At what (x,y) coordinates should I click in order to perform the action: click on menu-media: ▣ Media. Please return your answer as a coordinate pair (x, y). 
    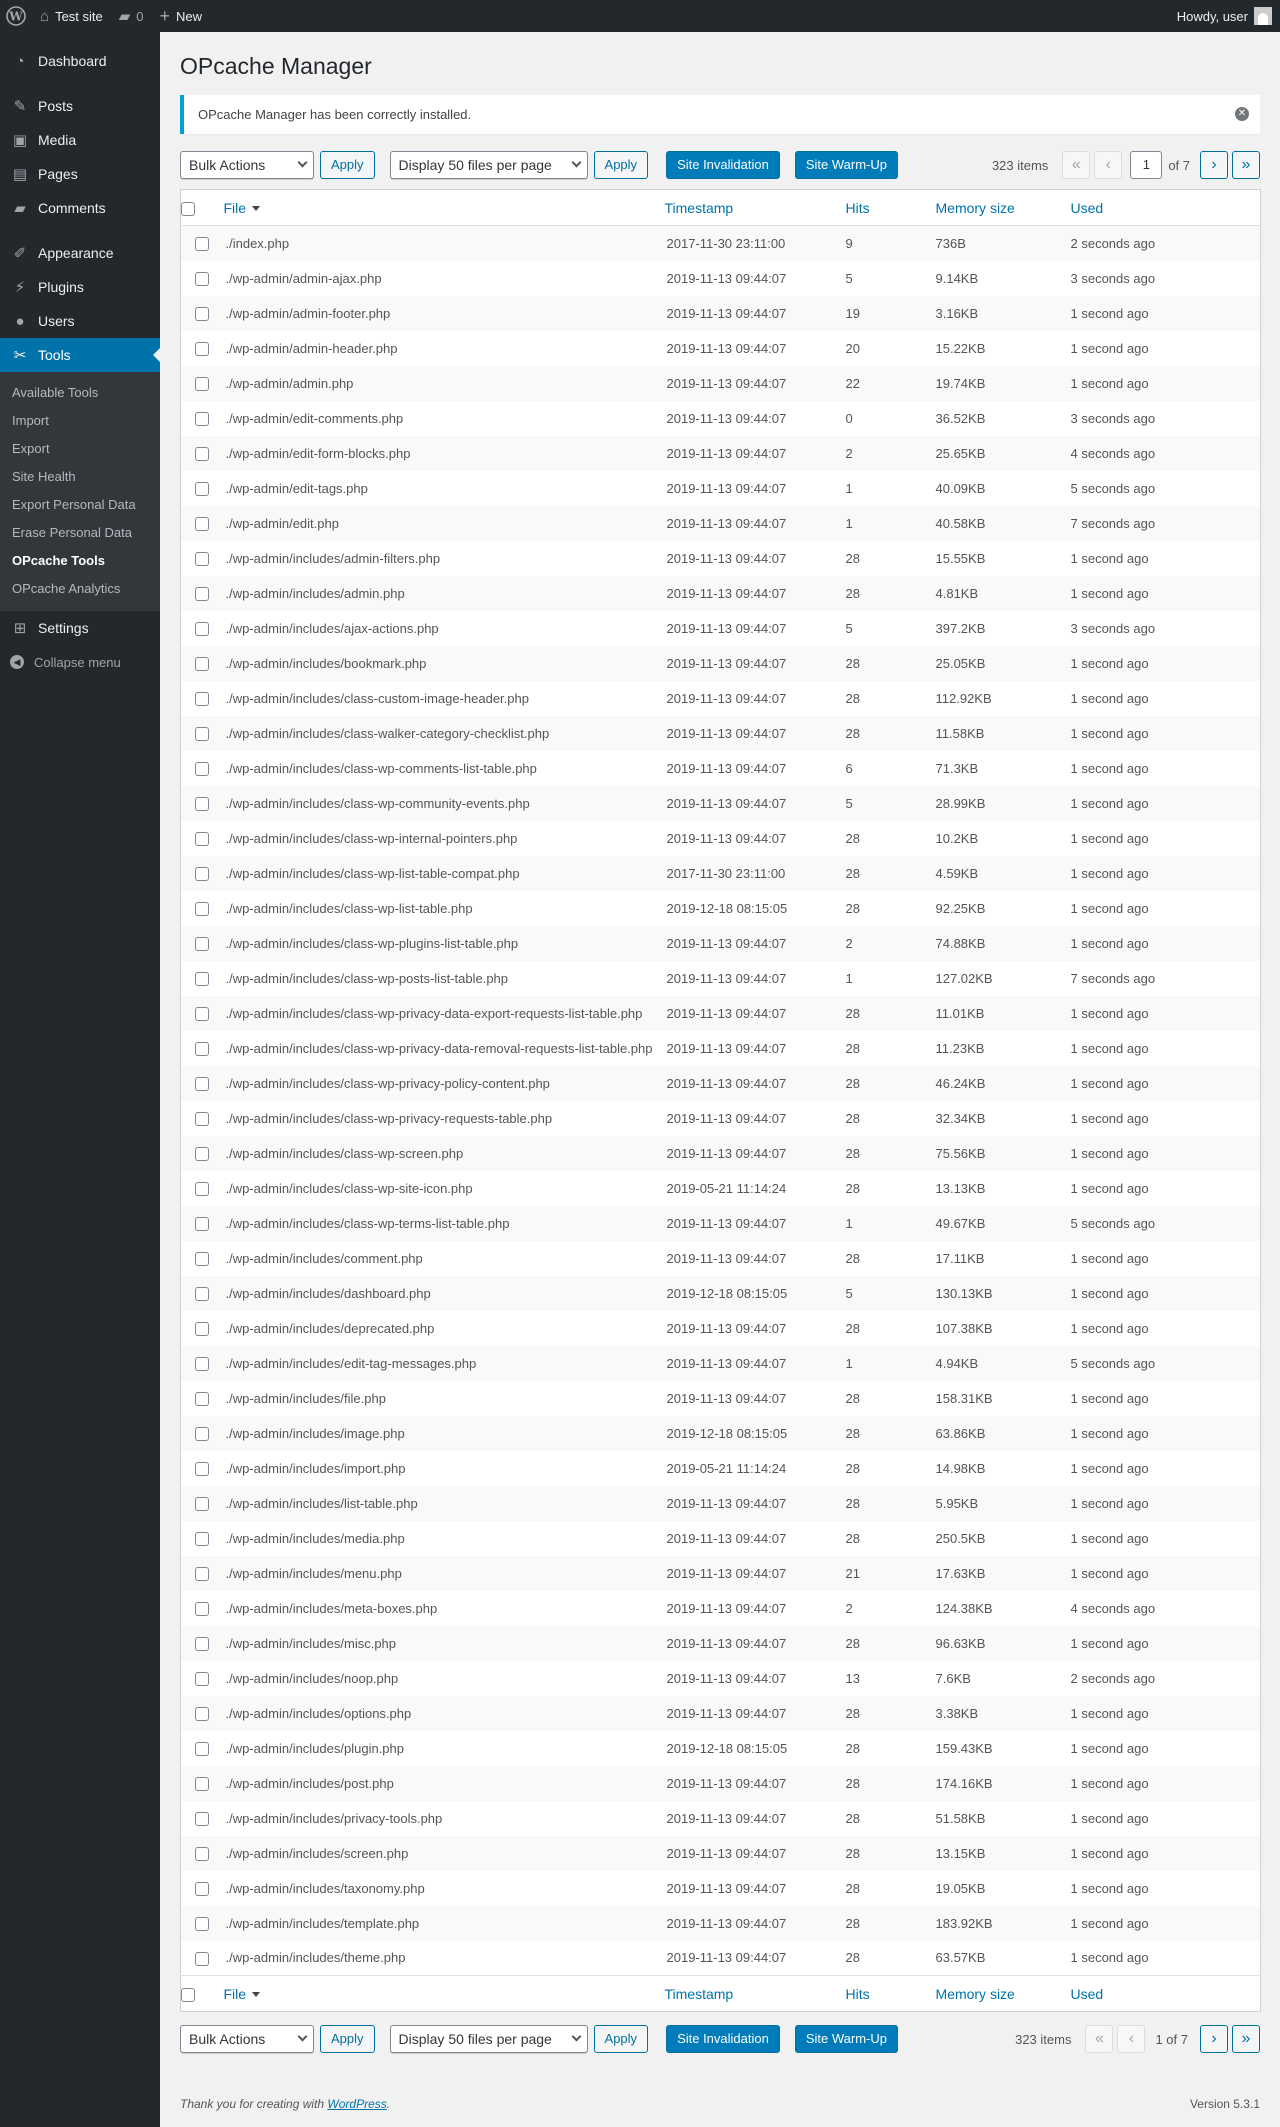
    Looking at the image, I should click on (80, 140).